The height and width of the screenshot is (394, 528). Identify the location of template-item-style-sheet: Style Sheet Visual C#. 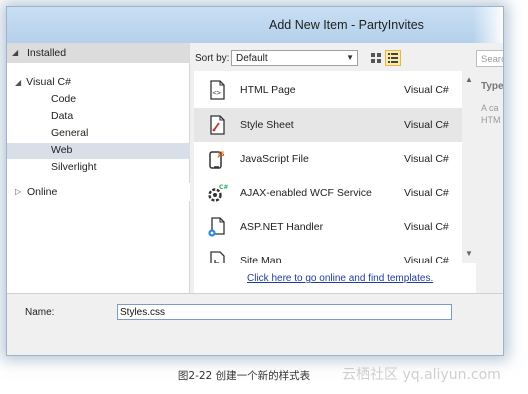
(329, 125).